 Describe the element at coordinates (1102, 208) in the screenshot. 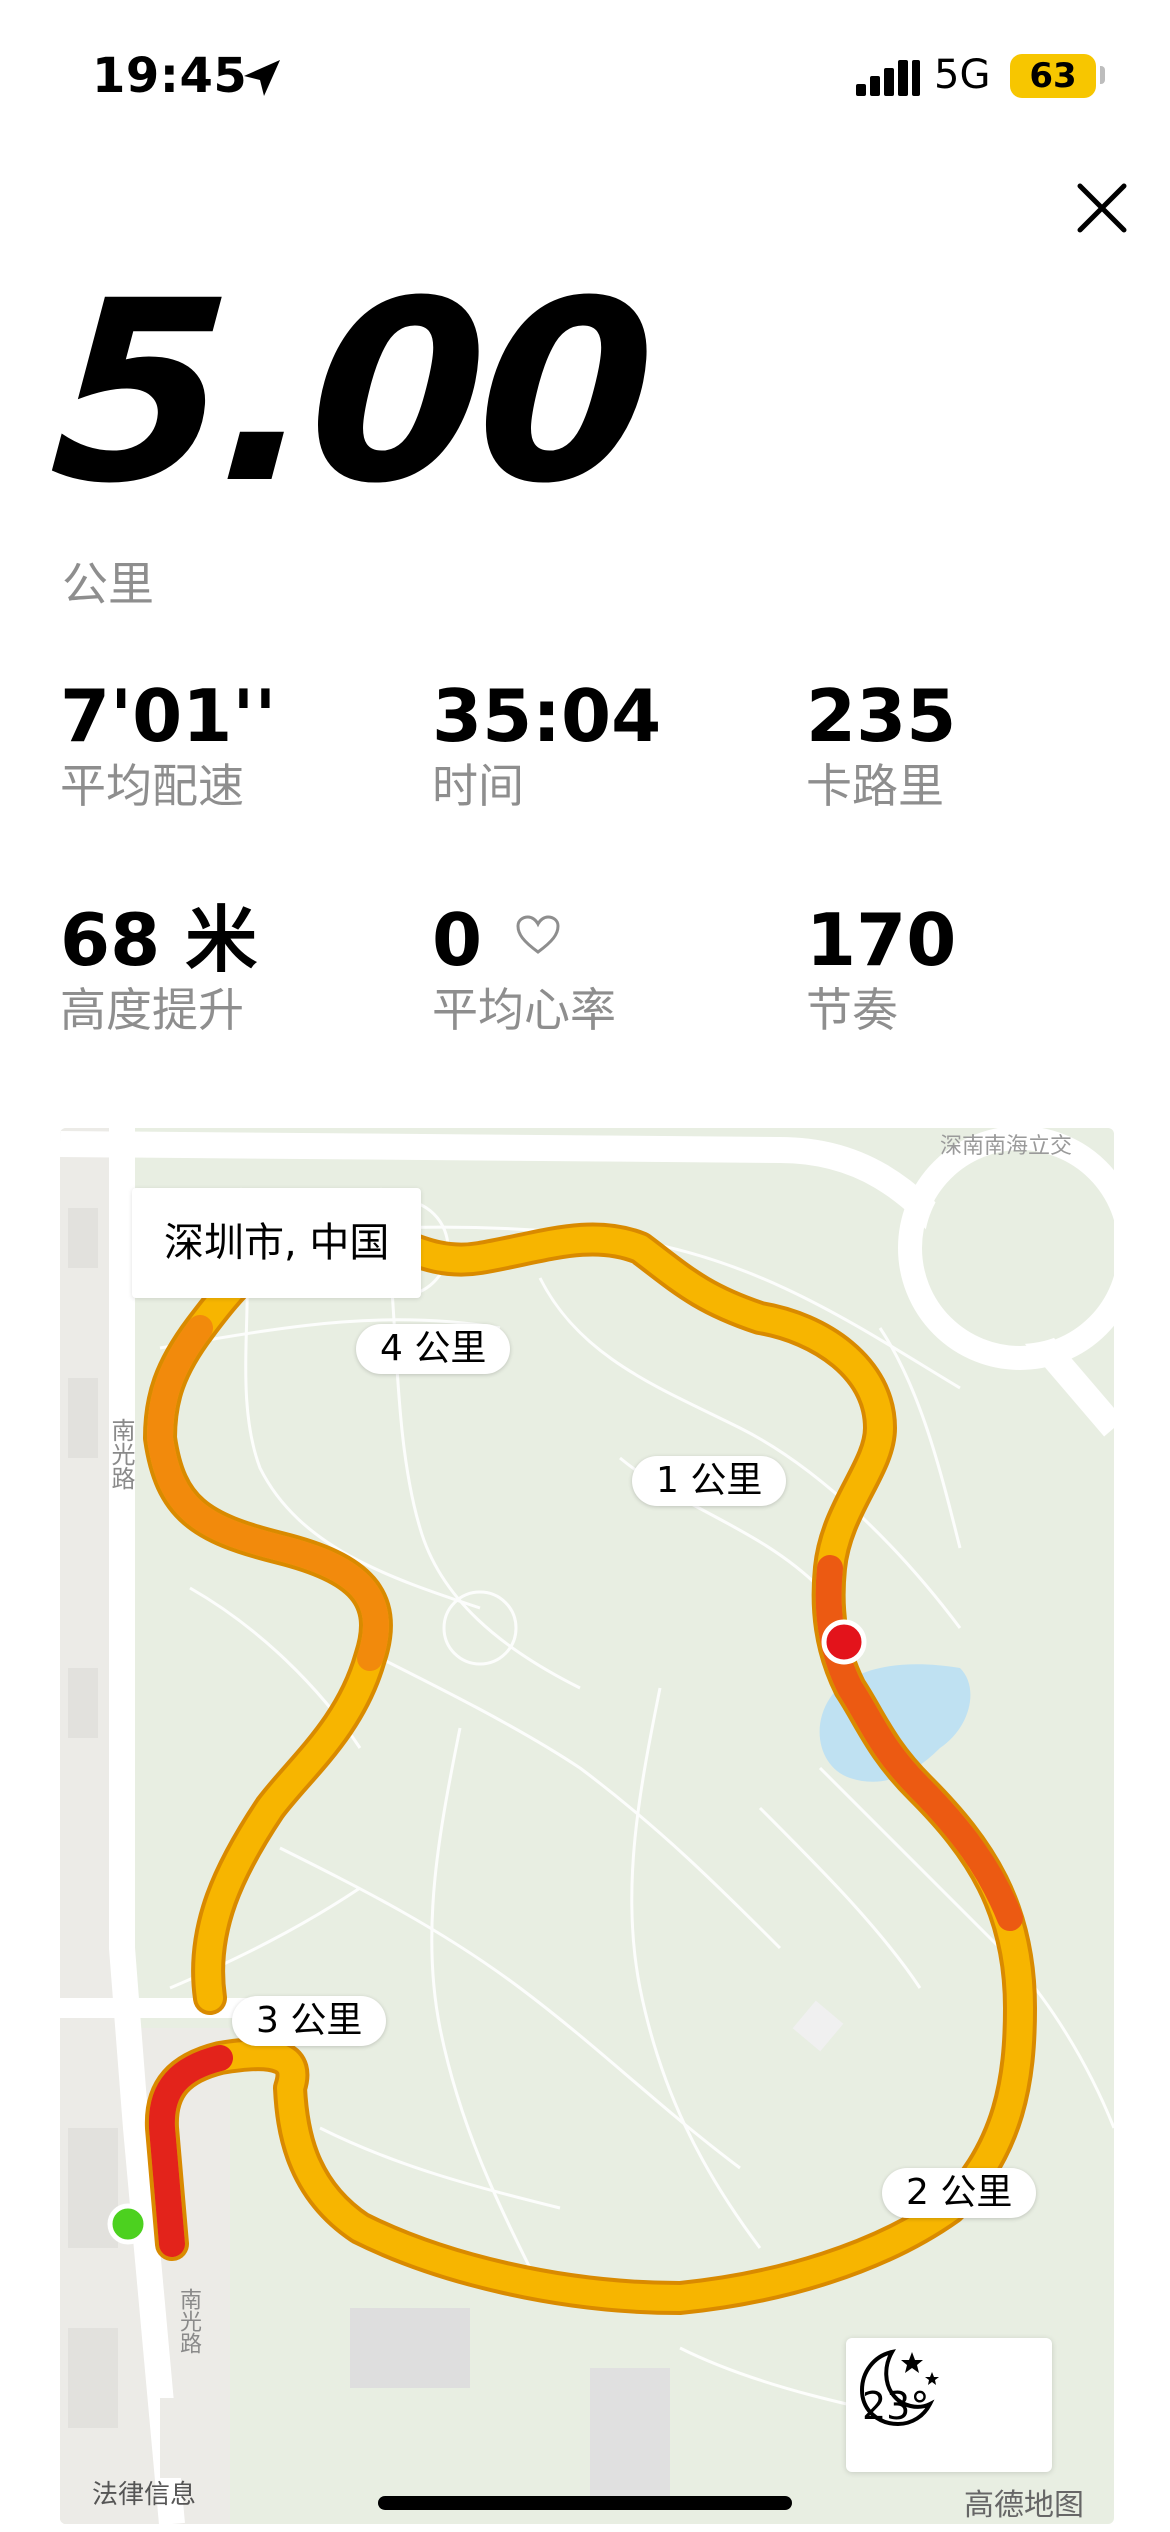

I see `close-button` at that location.